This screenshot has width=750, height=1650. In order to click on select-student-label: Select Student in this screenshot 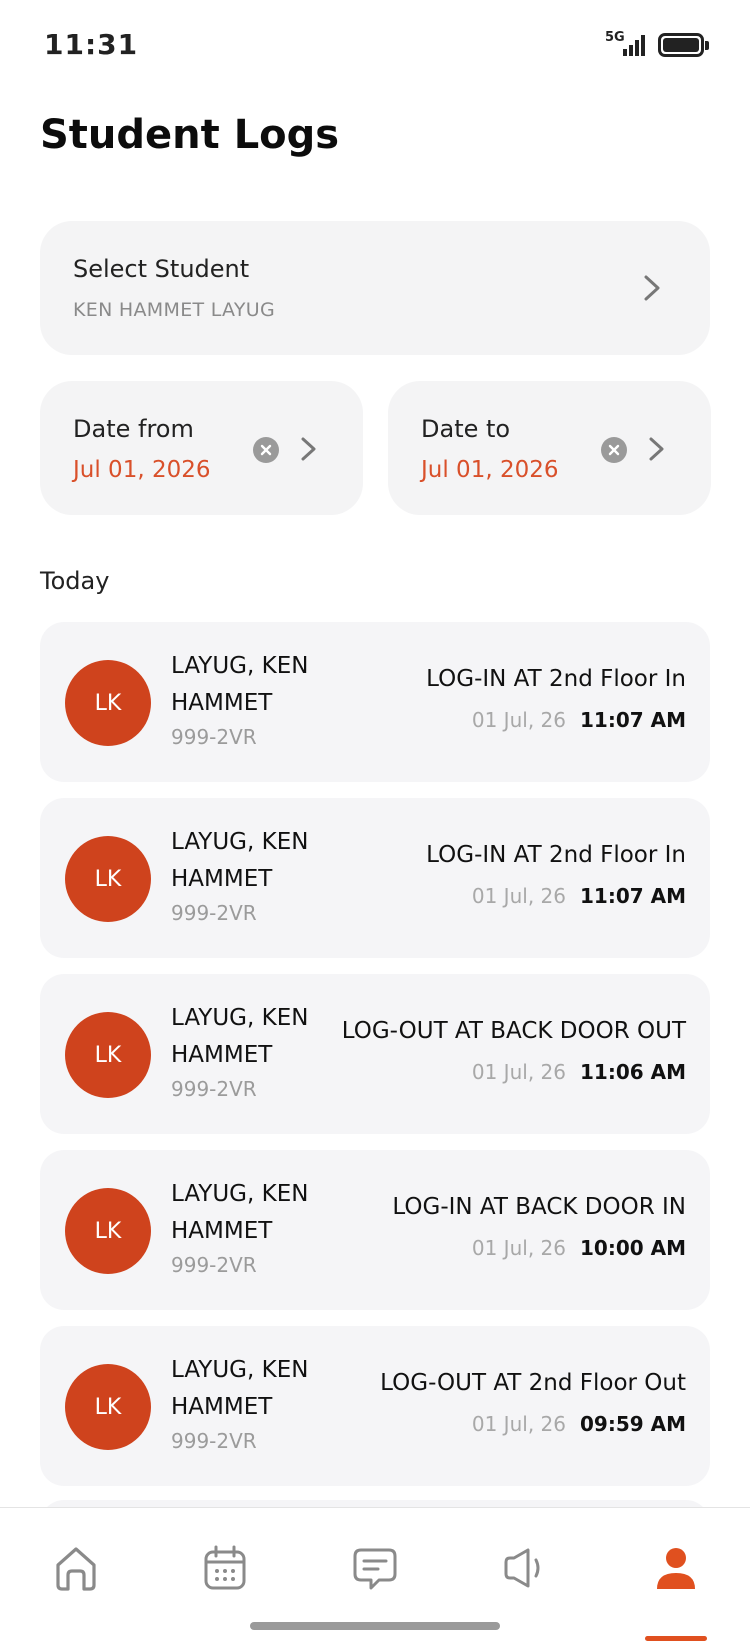, I will do `click(161, 269)`.